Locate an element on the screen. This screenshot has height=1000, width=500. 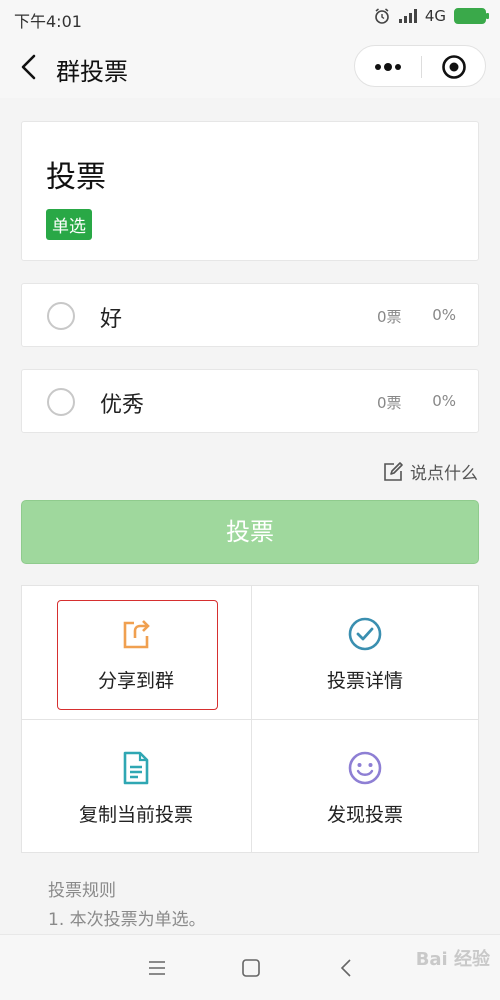
poll-title-card: 投票 单选 is located at coordinates (250, 191).